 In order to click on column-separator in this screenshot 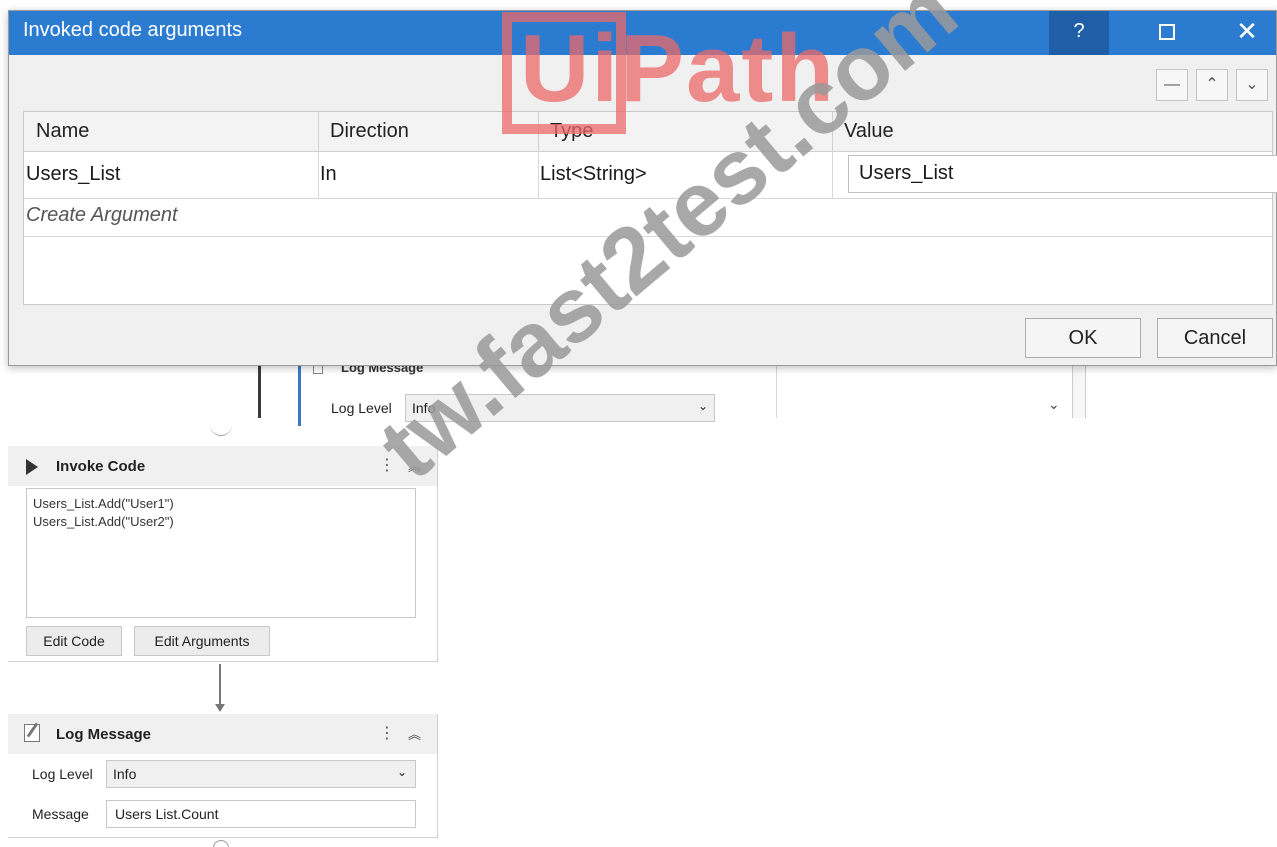, I will do `click(318, 132)`.